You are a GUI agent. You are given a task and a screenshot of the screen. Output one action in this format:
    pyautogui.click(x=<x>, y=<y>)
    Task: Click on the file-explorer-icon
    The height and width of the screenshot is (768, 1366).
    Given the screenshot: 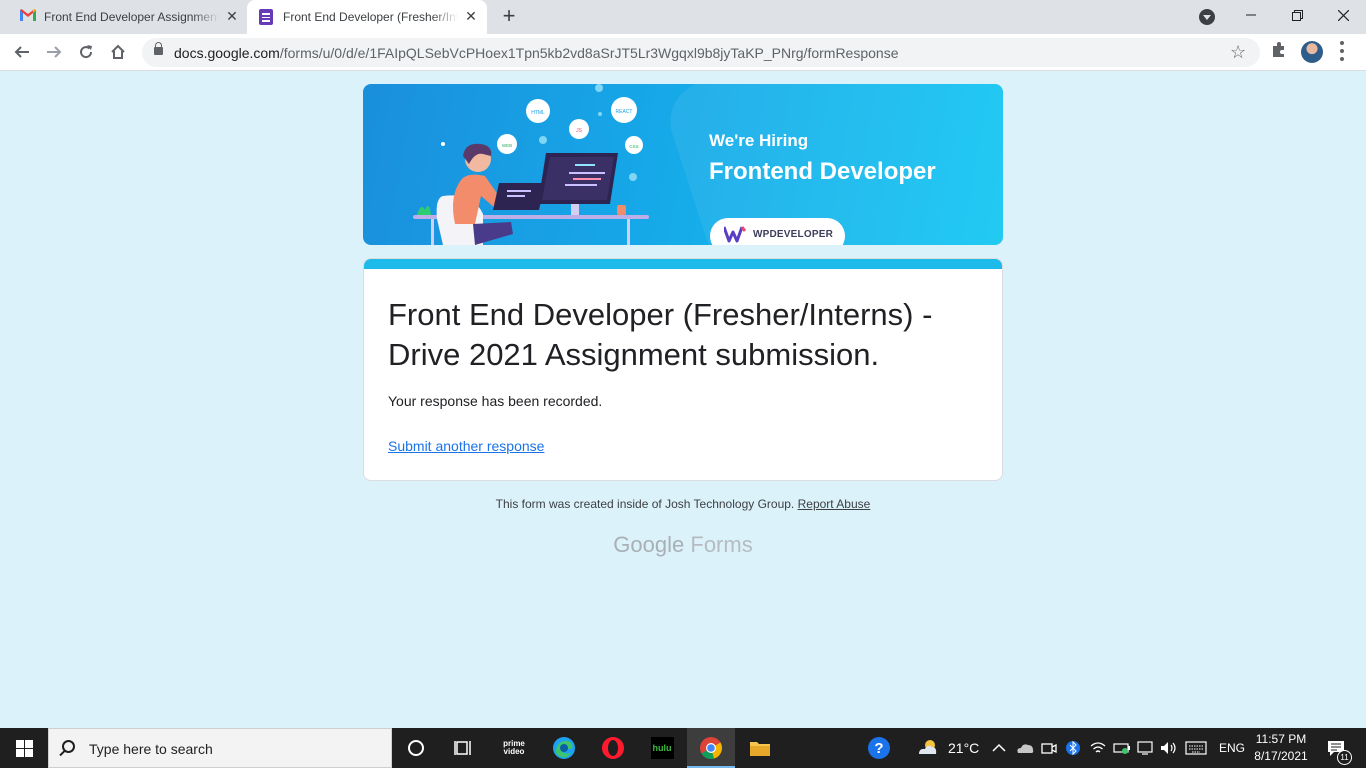 What is the action you would take?
    pyautogui.click(x=760, y=748)
    